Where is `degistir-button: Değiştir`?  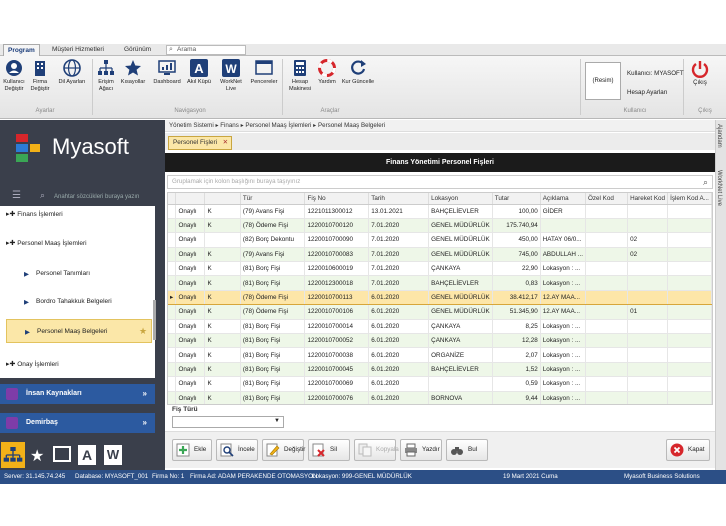
degistir-button: Değiştir is located at coordinates (283, 450).